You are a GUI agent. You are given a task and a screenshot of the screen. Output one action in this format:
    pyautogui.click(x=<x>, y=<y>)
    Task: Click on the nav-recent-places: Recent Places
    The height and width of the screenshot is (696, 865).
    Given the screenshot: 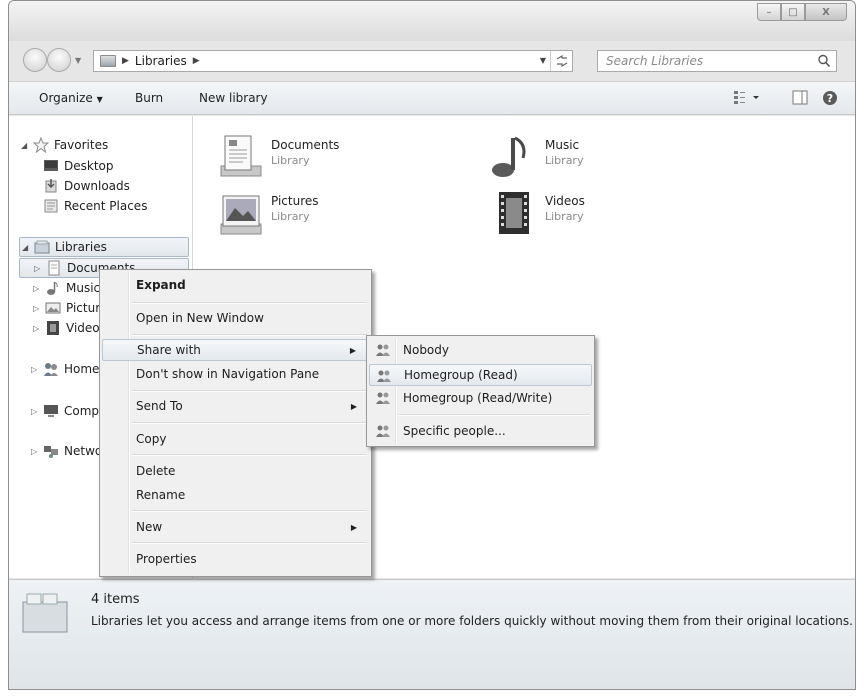 What is the action you would take?
    pyautogui.click(x=95, y=206)
    